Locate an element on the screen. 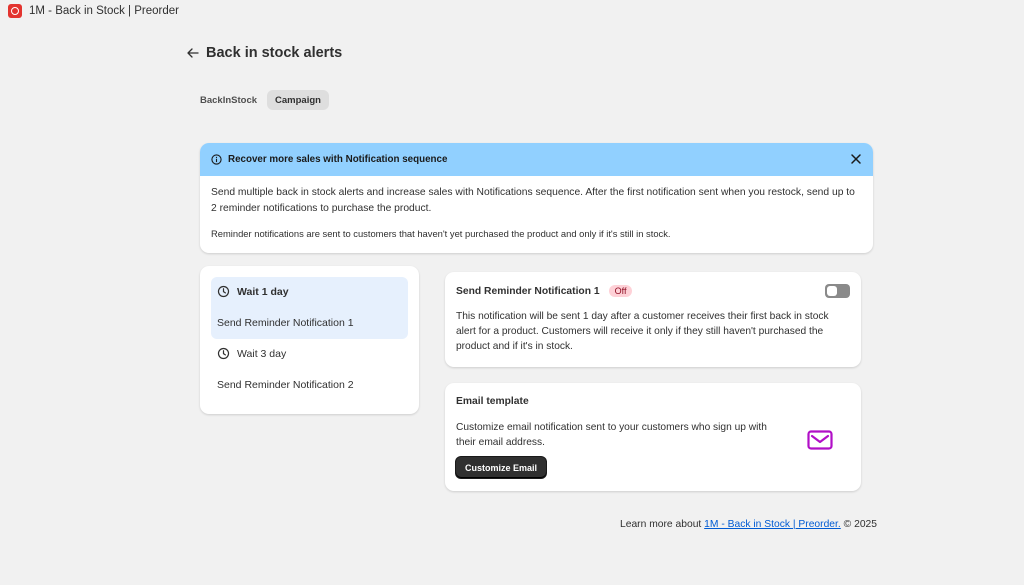  step-wait-label: Wait 3 day is located at coordinates (262, 353).